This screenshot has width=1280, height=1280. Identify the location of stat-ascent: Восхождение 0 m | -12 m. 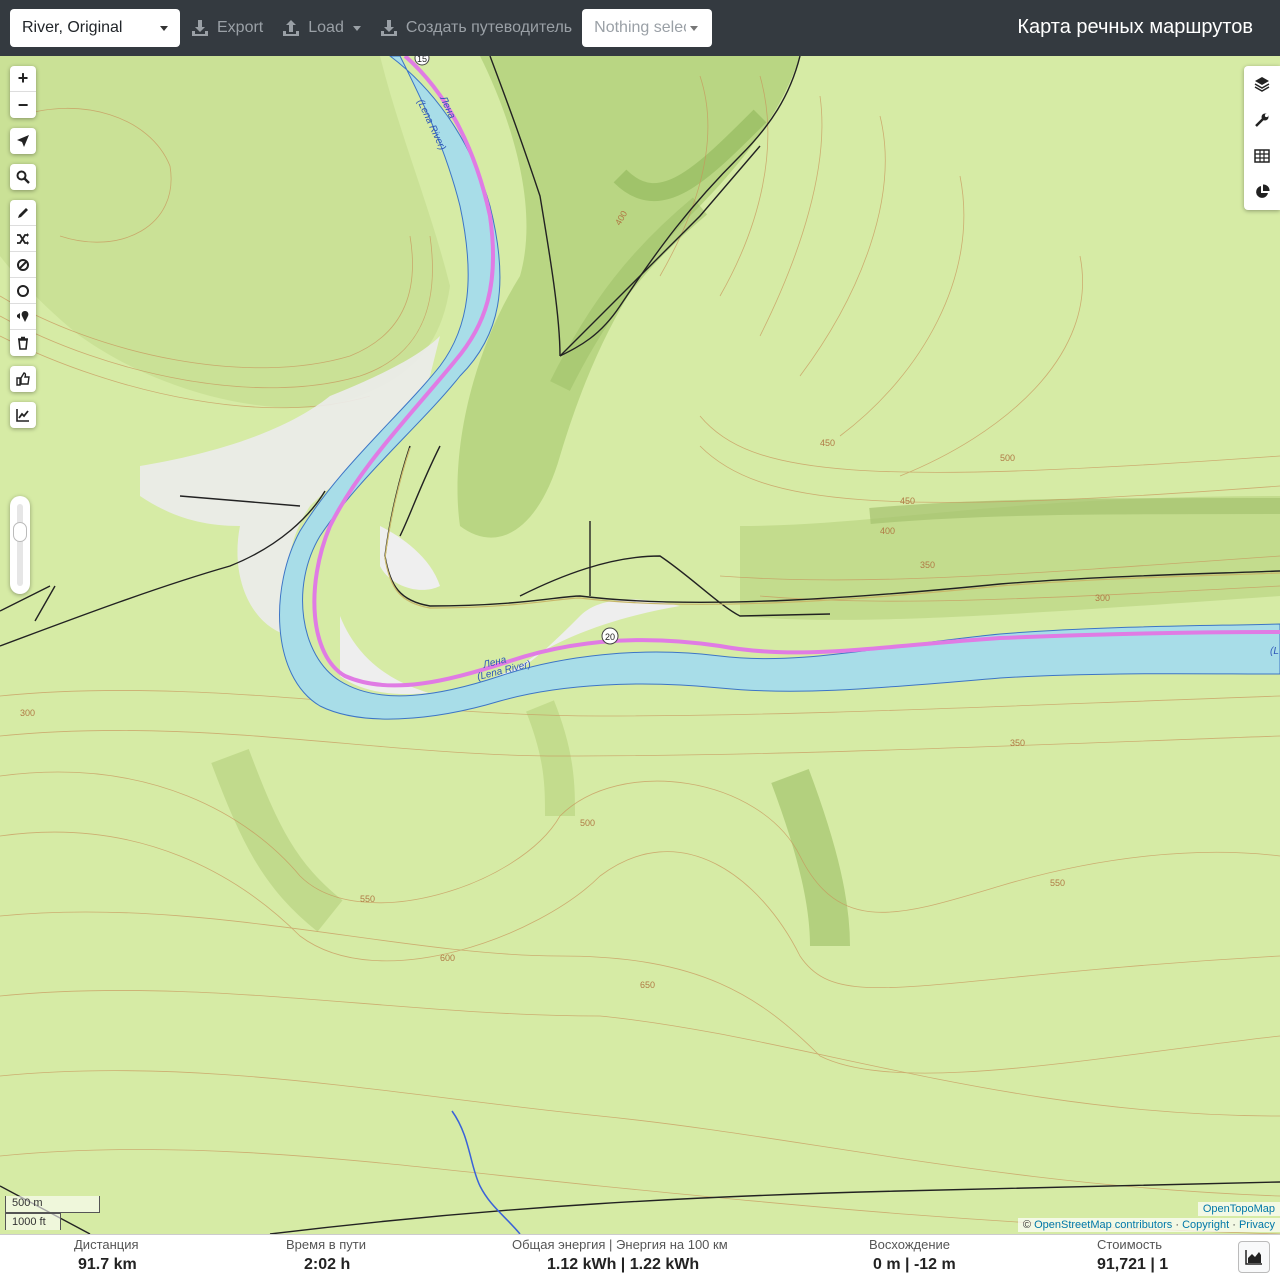
(919, 1255).